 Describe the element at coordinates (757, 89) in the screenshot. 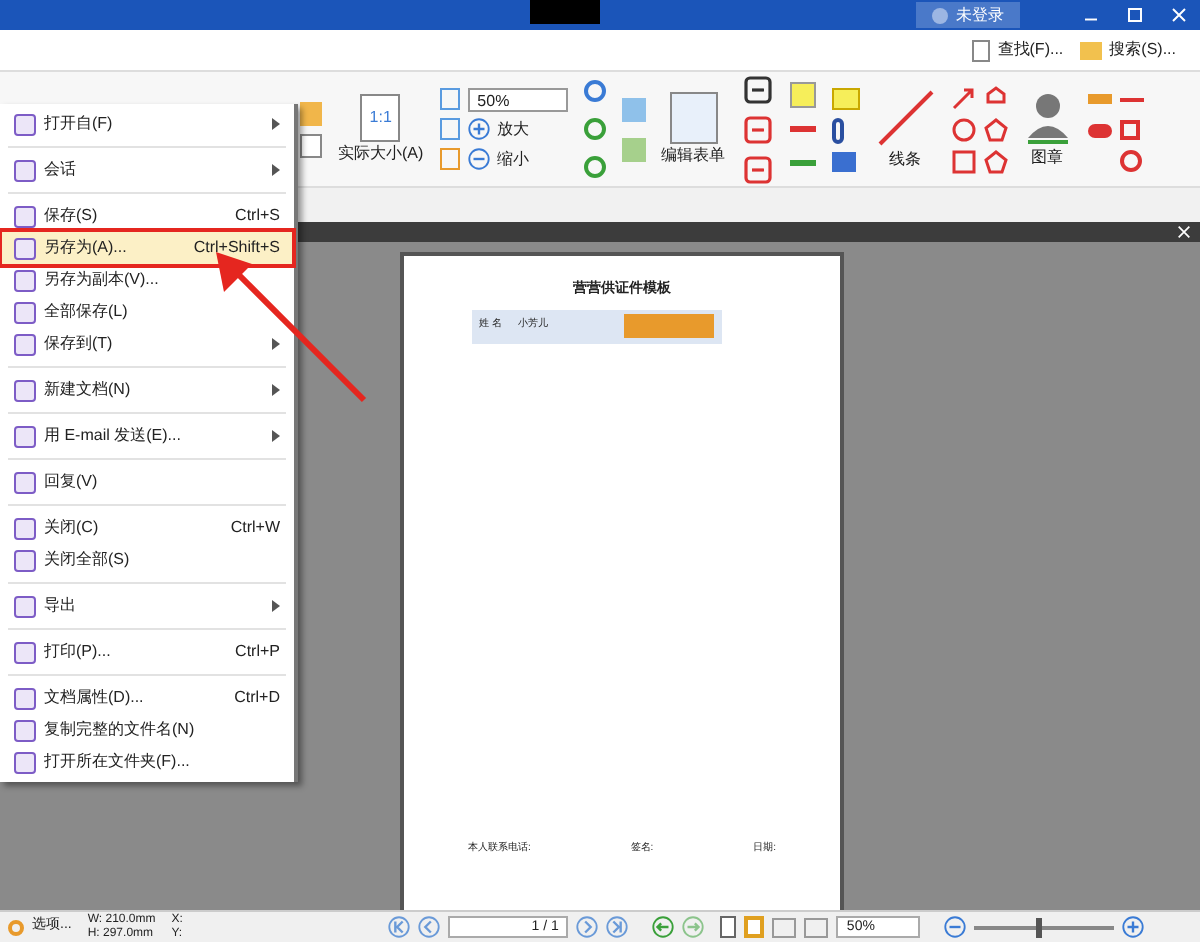

I see `text-field-icon` at that location.